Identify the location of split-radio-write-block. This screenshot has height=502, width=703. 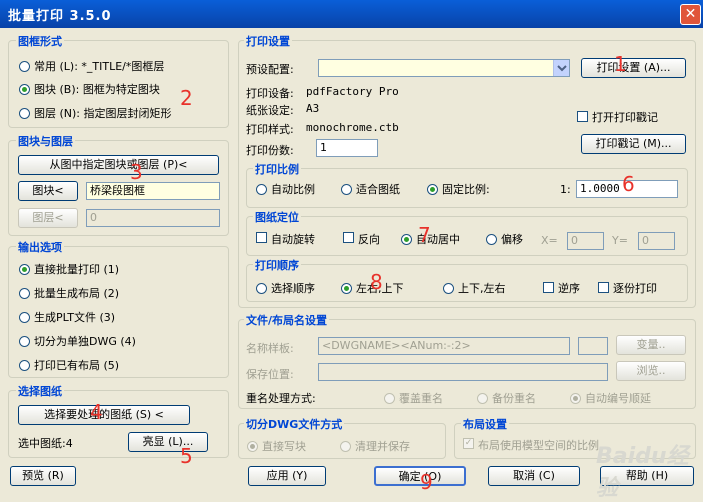
(252, 446).